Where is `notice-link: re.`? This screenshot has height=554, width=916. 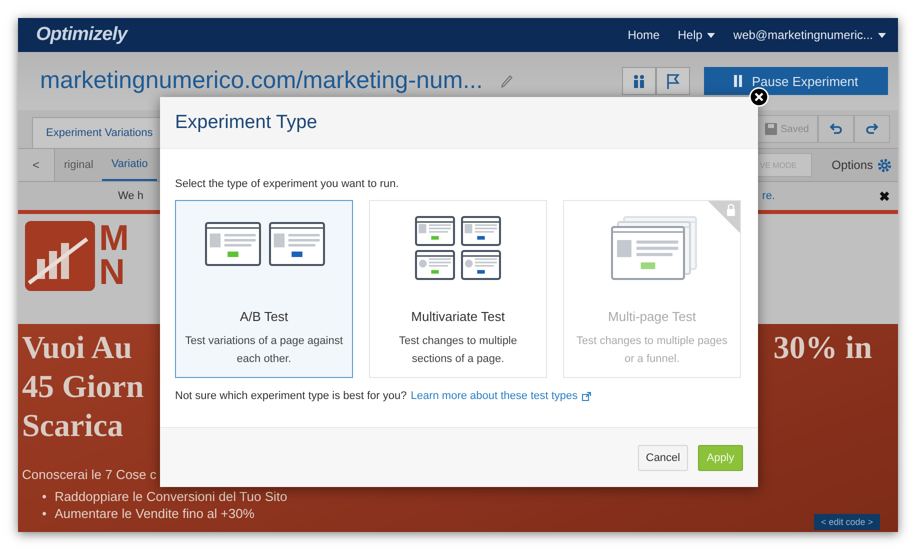
notice-link: re. is located at coordinates (768, 196).